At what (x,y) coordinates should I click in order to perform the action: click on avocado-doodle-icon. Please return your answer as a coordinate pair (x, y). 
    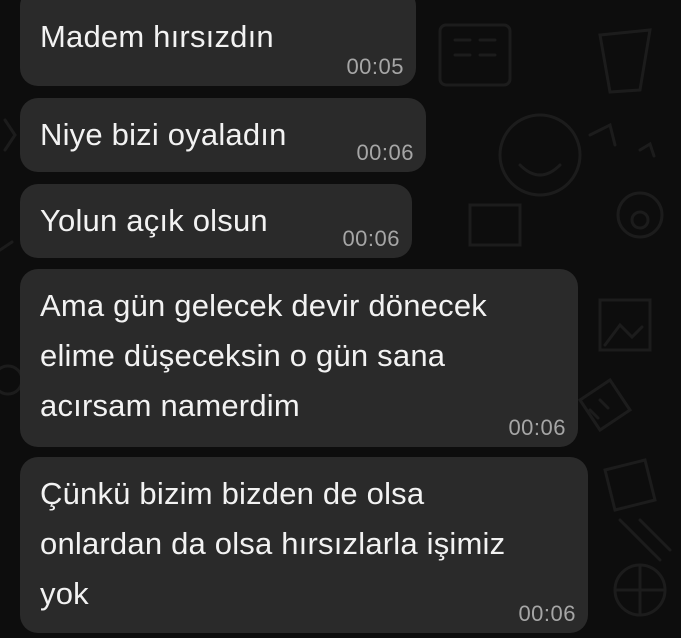
    Looking at the image, I should click on (640, 215).